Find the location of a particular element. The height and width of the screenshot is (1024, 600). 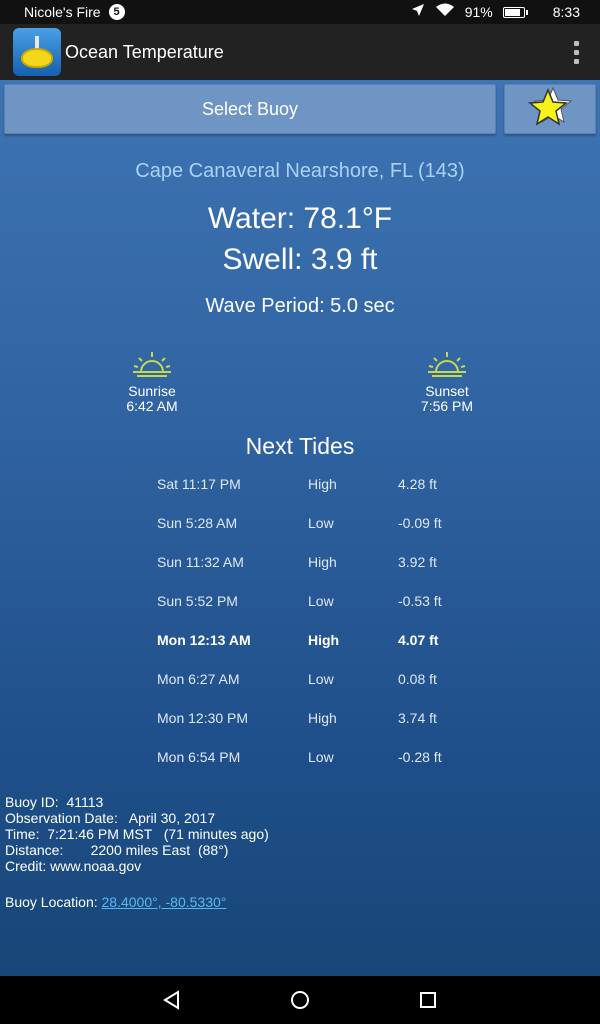

tide-row: Mon 12:30 PM High 3.74 ft is located at coordinates (307, 721).